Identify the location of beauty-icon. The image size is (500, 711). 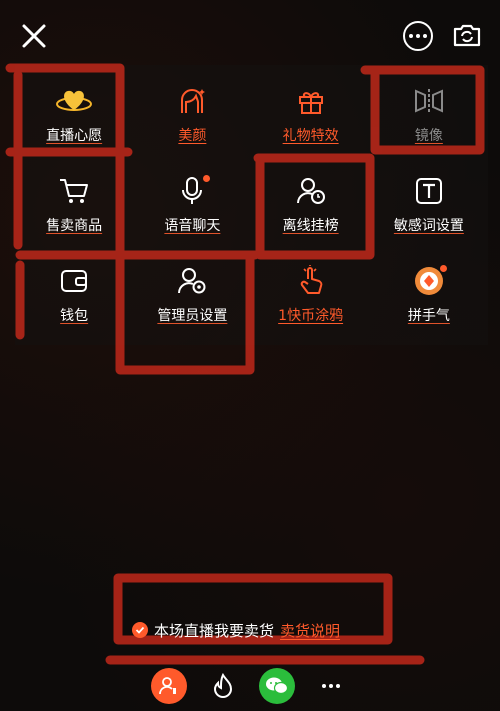
(192, 101).